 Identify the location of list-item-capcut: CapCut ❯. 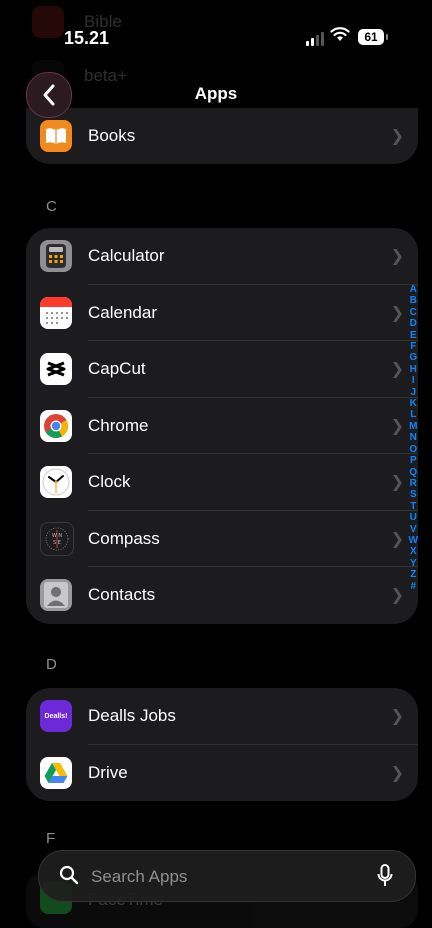
(222, 369).